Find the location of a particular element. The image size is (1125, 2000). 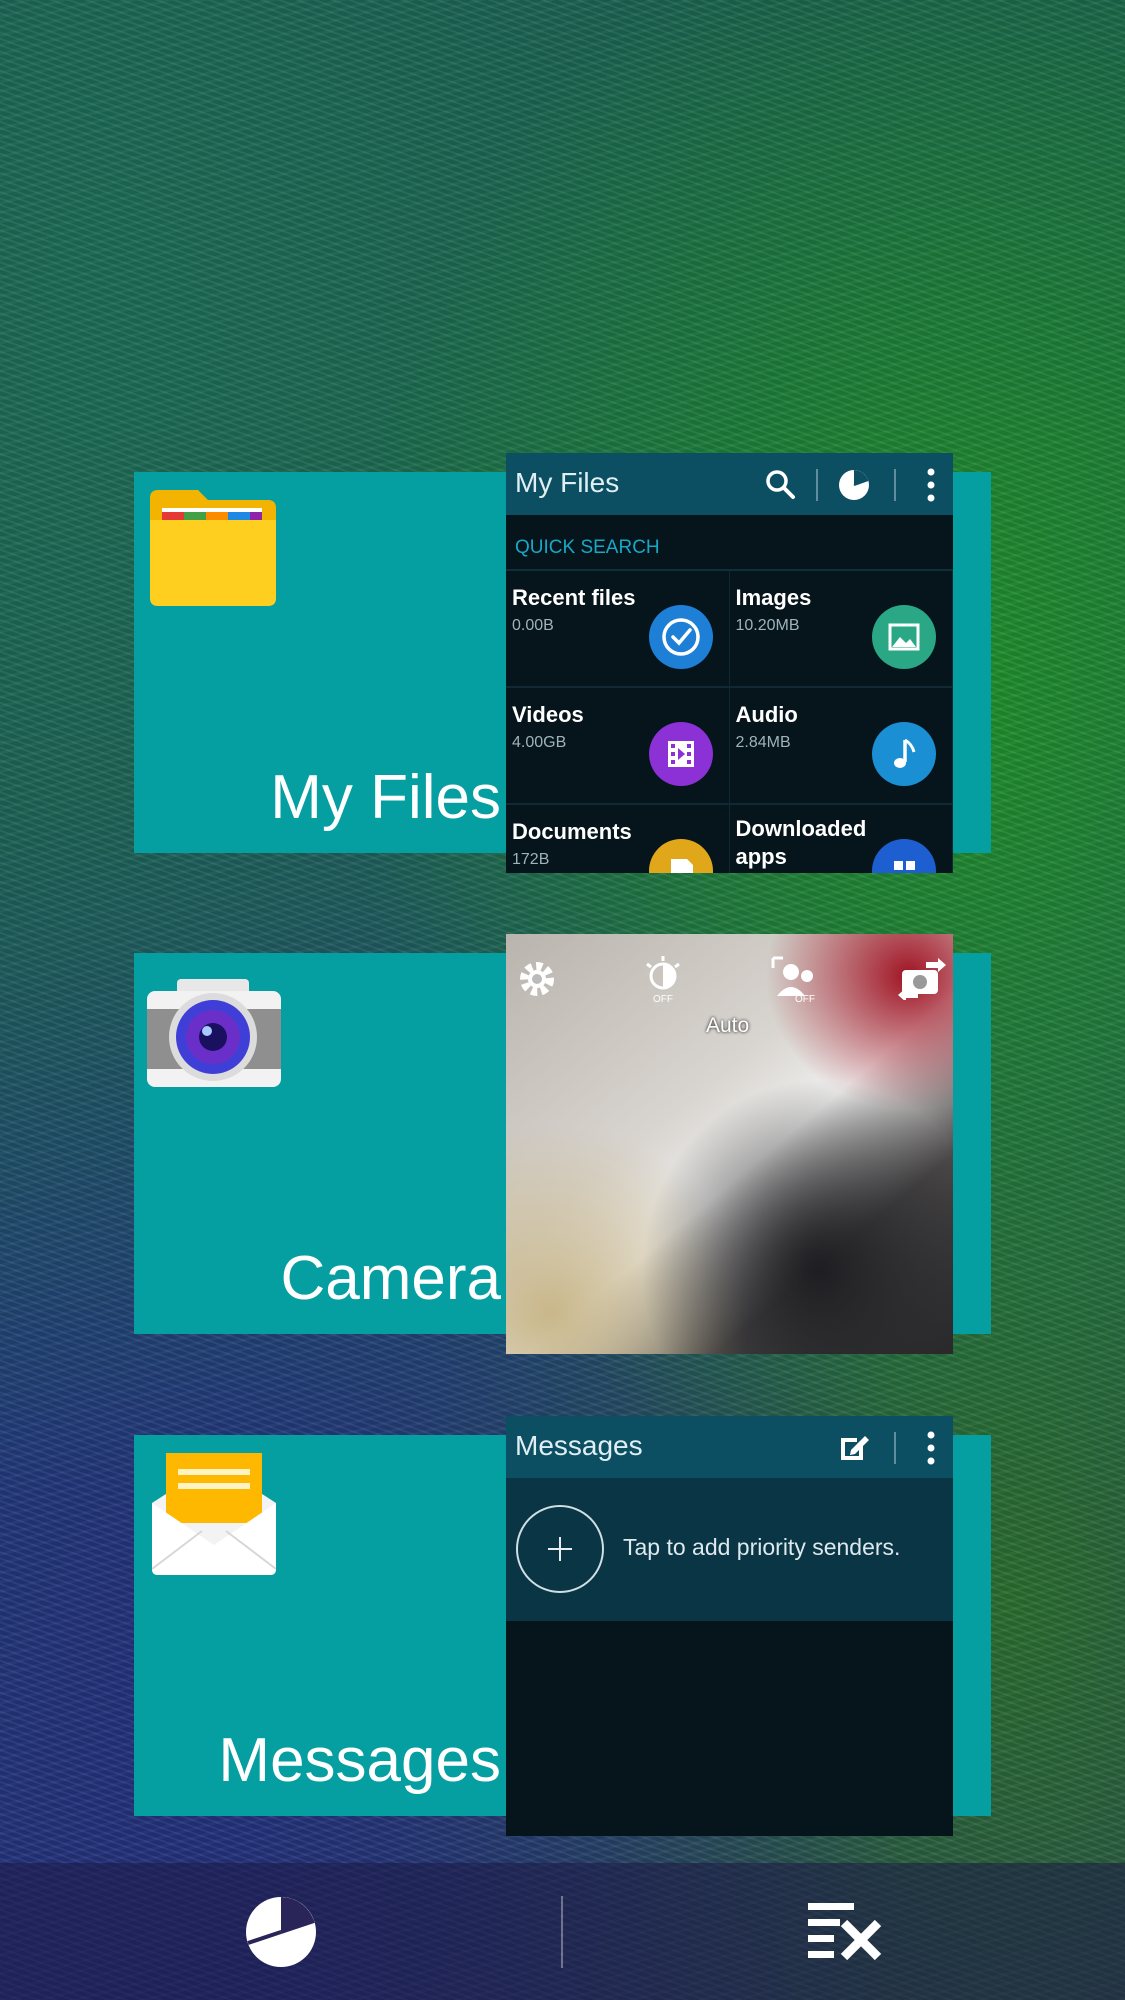

camera-app-icon is located at coordinates (214, 1036).